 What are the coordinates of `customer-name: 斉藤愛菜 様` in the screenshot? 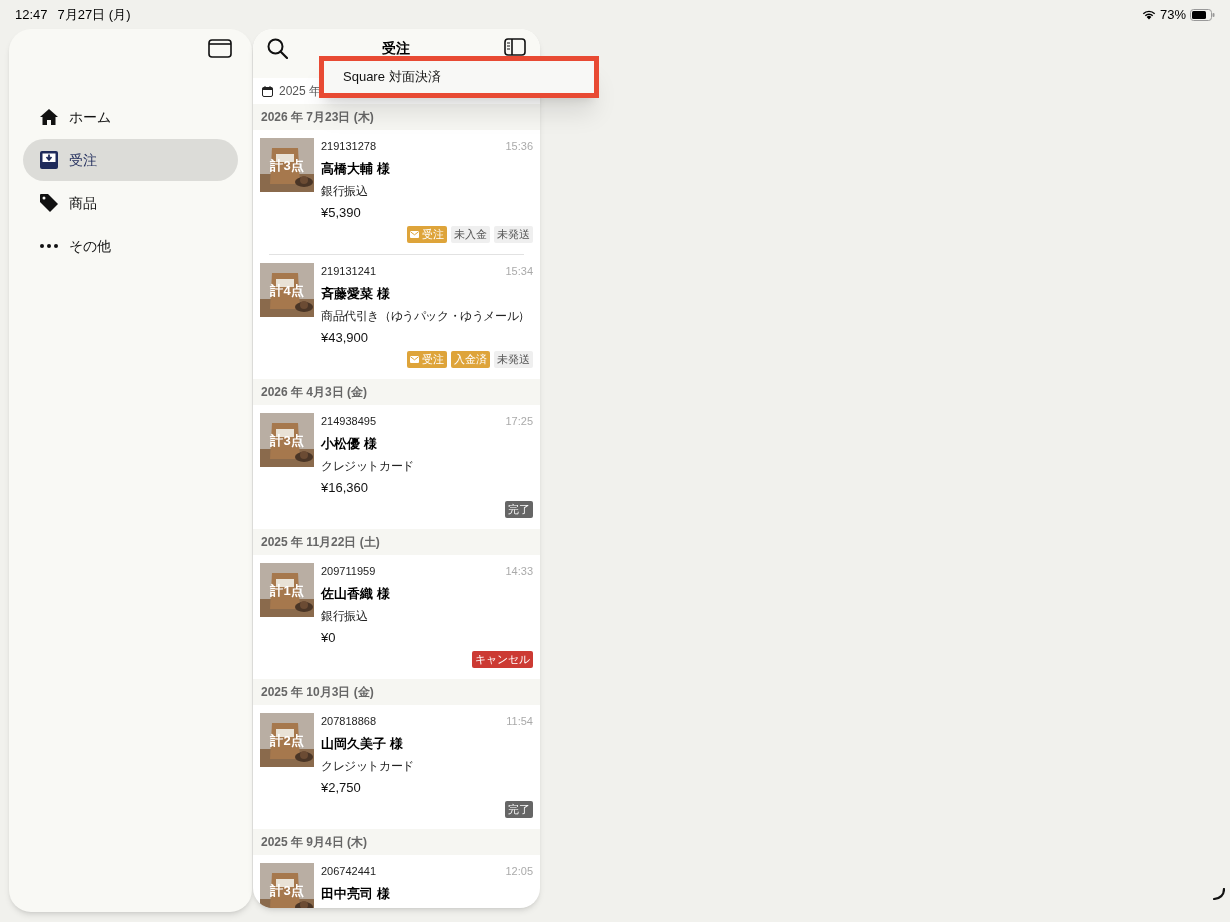 It's located at (356, 294).